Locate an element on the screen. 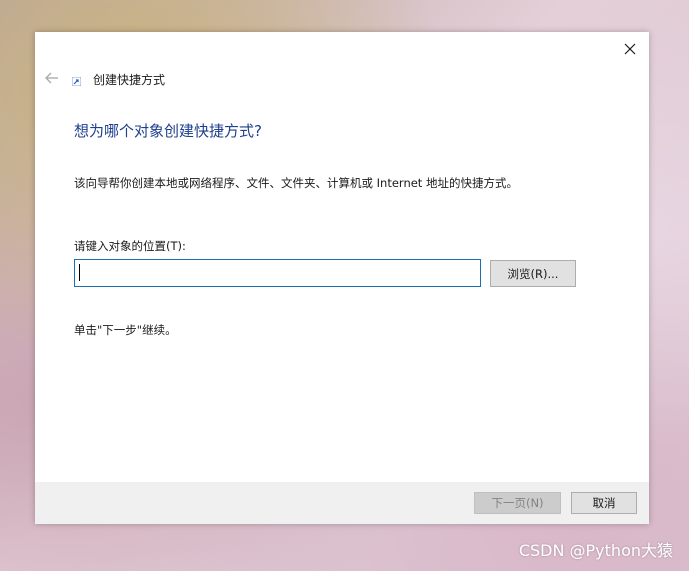  wizard-heading: 想为哪个对象创建快捷方式? is located at coordinates (168, 131).